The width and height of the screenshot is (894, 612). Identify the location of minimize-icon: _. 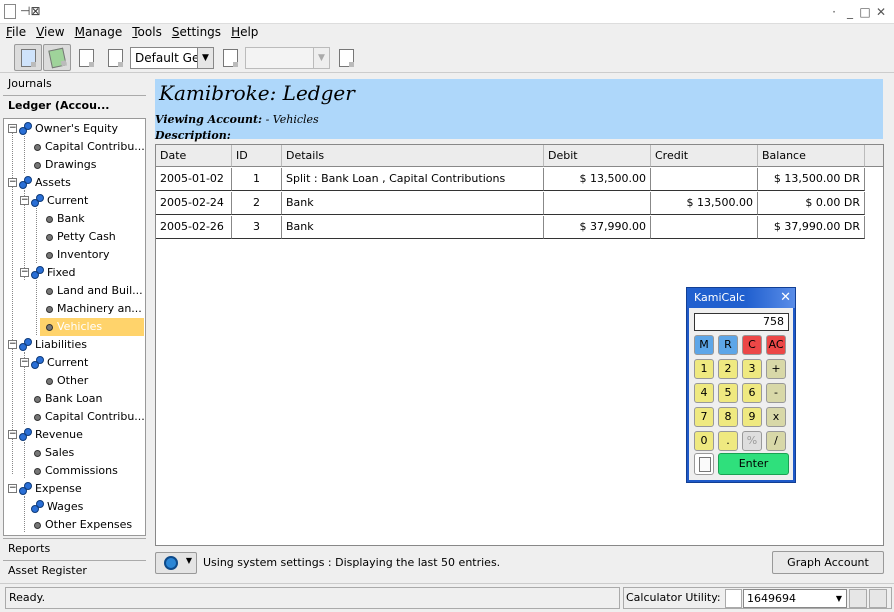
(850, 12).